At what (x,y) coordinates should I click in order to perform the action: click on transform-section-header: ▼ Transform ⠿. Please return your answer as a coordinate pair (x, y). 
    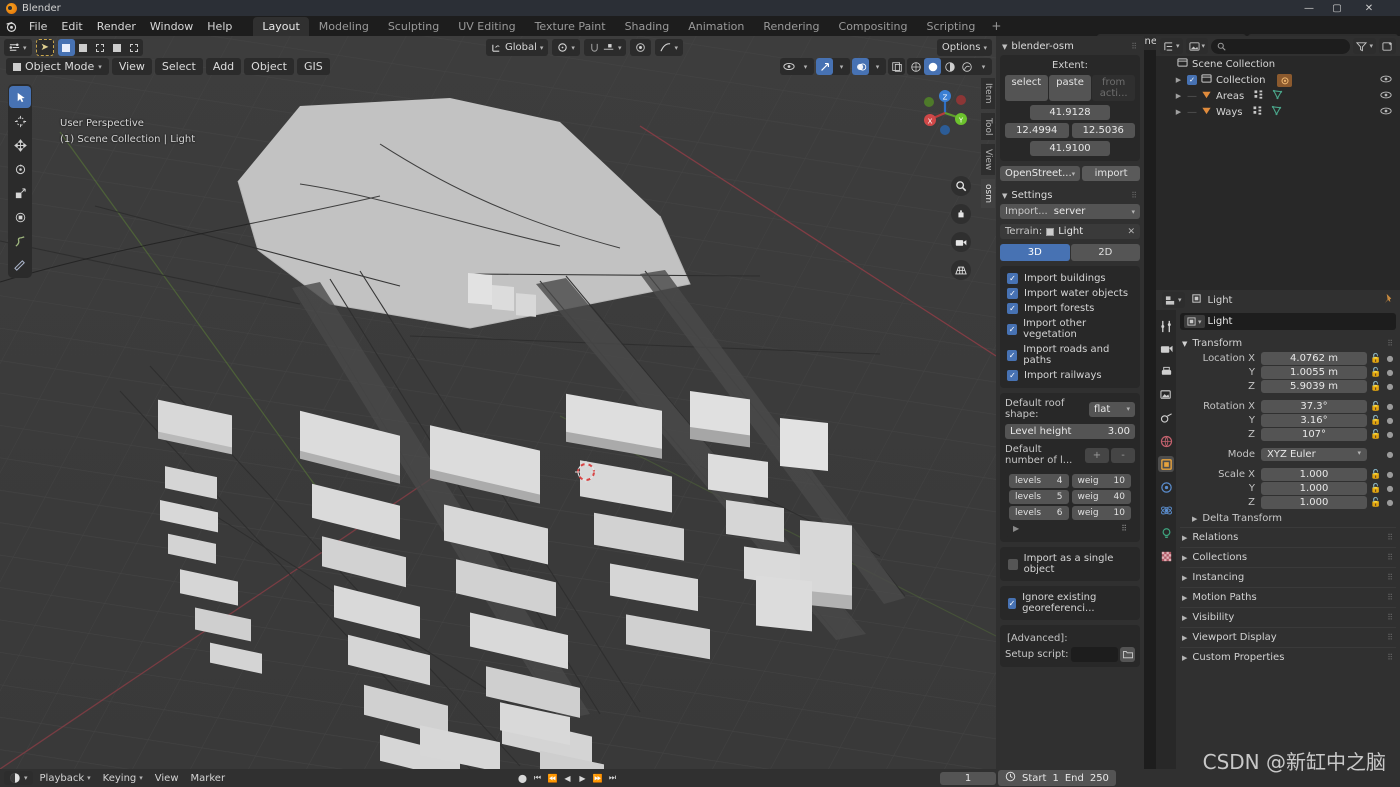
    Looking at the image, I should click on (1288, 343).